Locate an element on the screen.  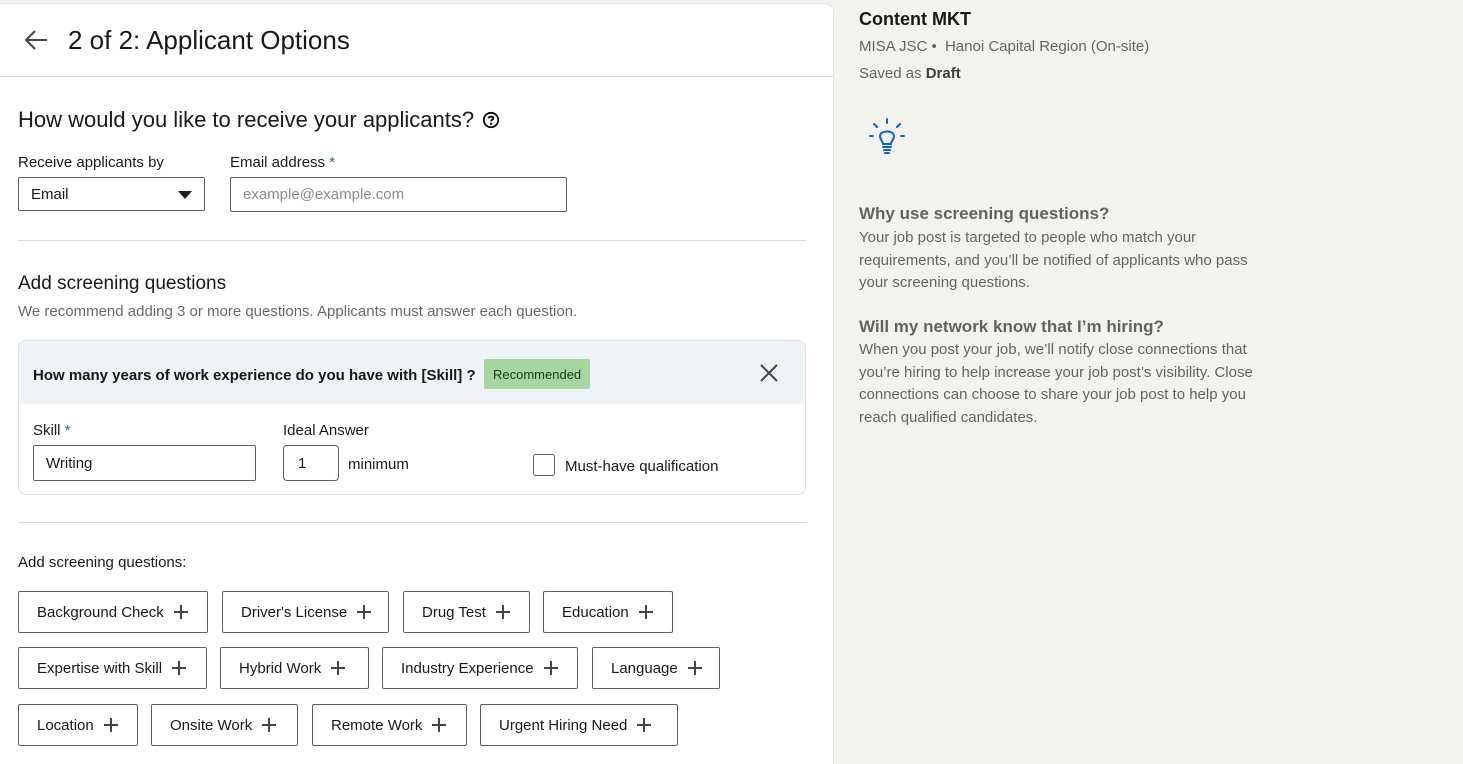
add-question-chip-language: Language is located at coordinates (656, 668).